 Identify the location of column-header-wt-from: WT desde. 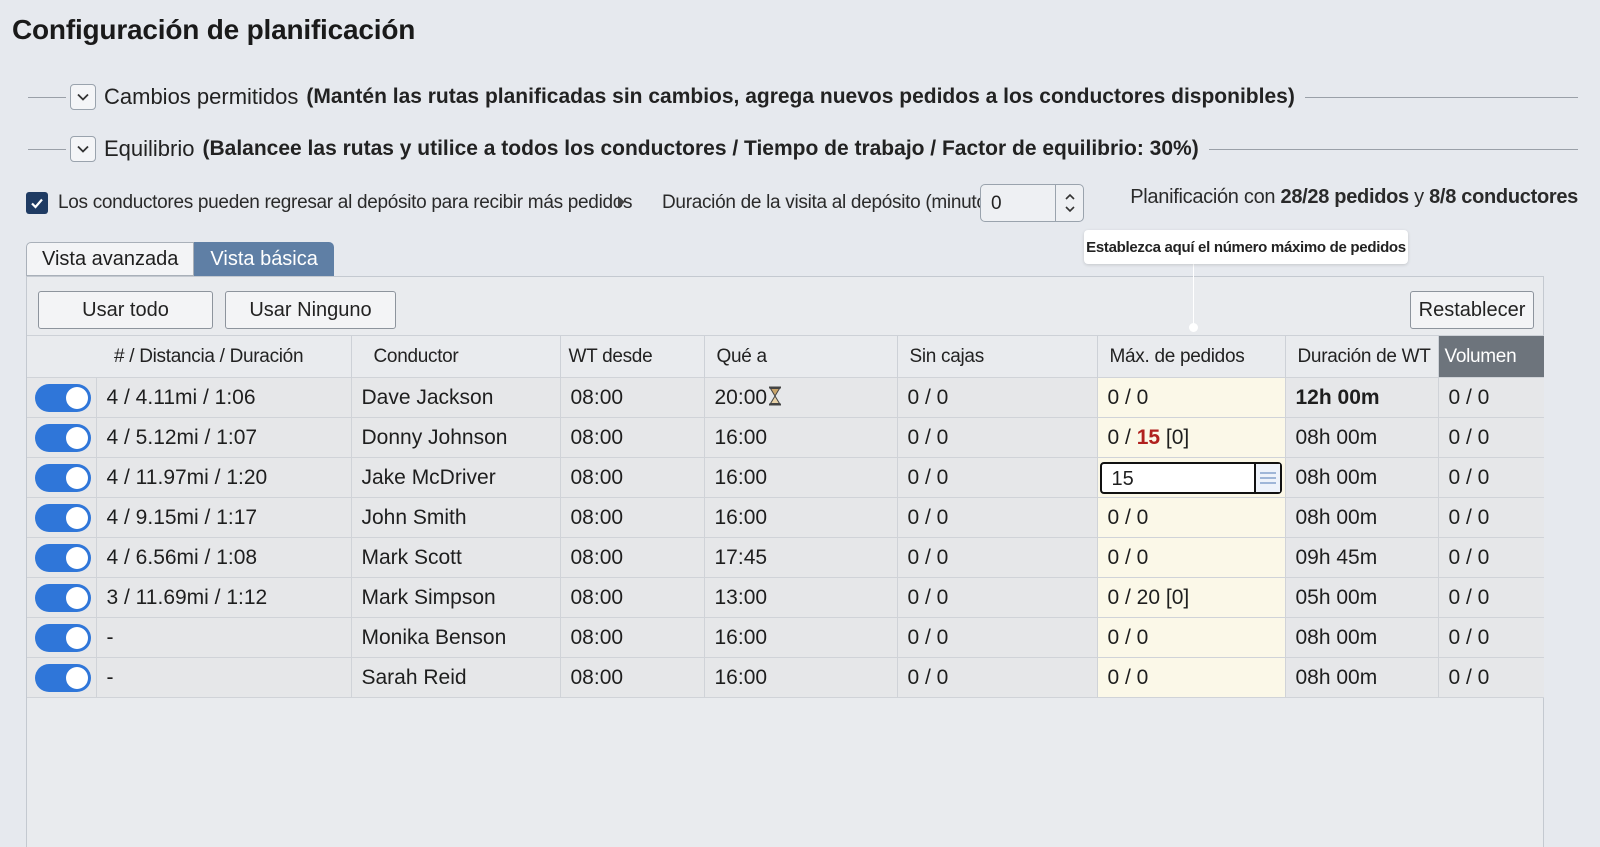
(632, 356).